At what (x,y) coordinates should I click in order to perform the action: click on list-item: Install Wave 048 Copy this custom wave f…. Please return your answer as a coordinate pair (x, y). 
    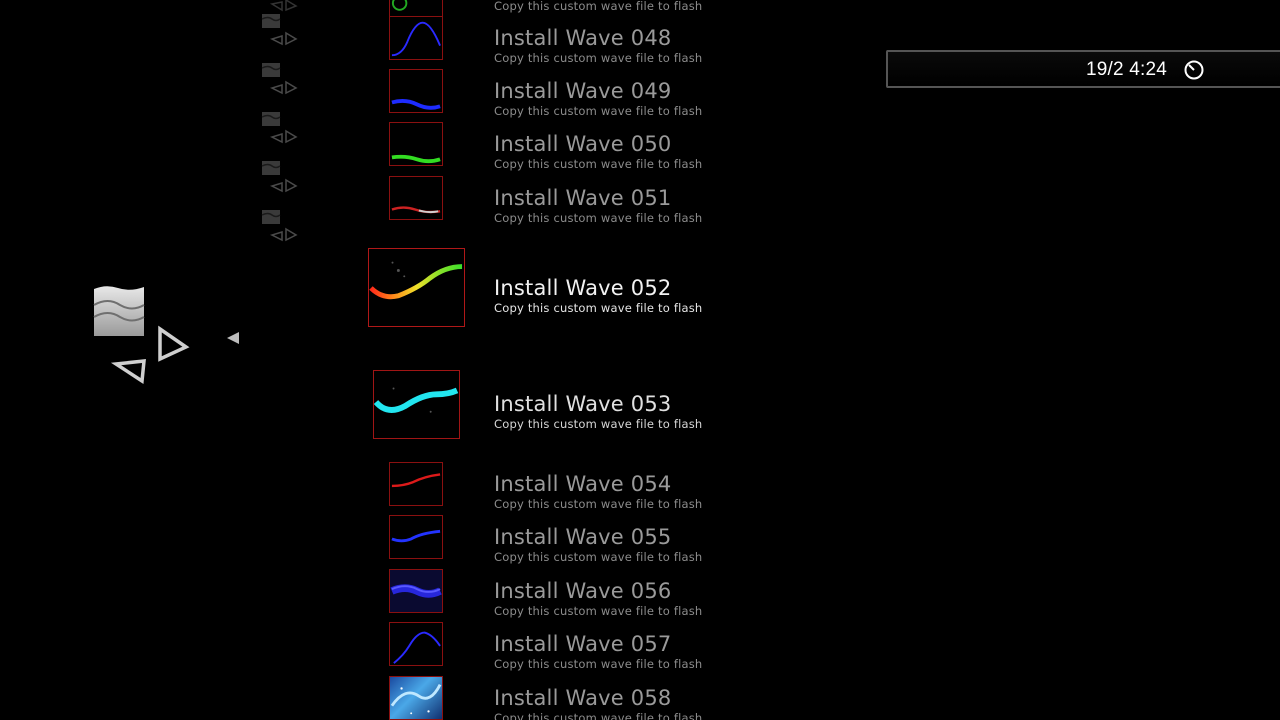
    Looking at the image, I should click on (380, 41).